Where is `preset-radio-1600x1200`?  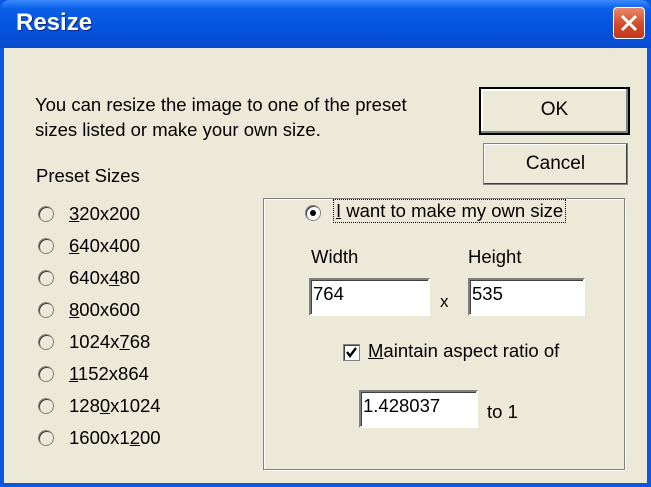 preset-radio-1600x1200 is located at coordinates (46, 438).